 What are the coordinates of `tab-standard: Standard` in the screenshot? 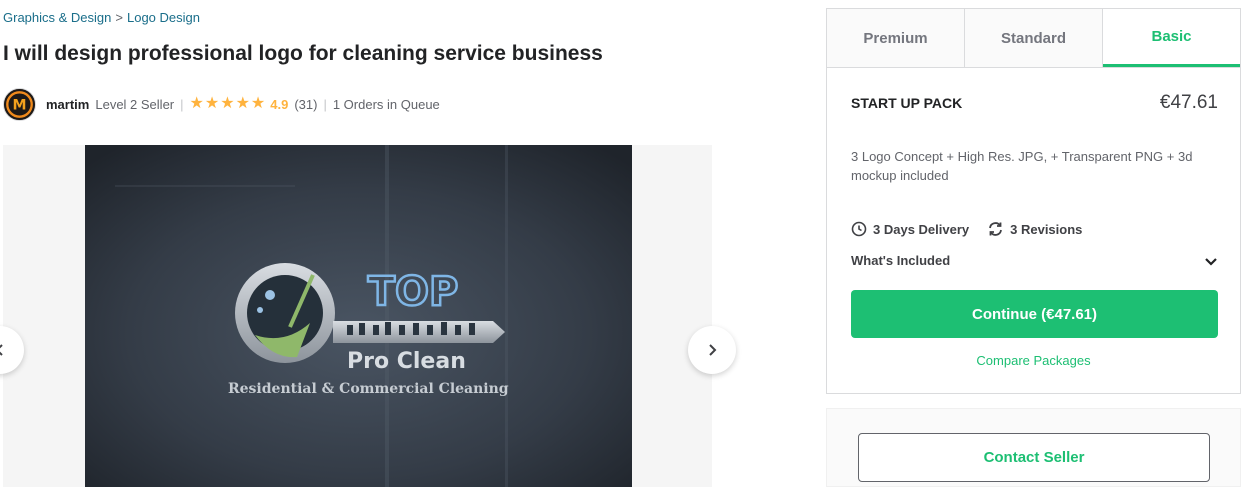 It's located at (1034, 38).